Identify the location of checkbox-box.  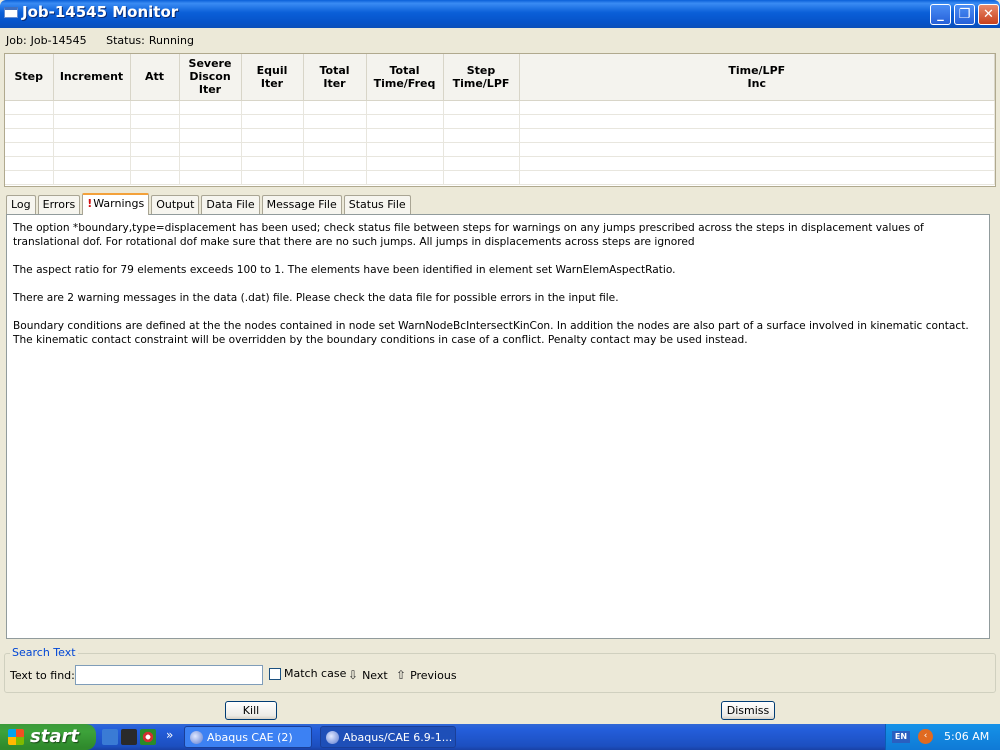
(275, 673).